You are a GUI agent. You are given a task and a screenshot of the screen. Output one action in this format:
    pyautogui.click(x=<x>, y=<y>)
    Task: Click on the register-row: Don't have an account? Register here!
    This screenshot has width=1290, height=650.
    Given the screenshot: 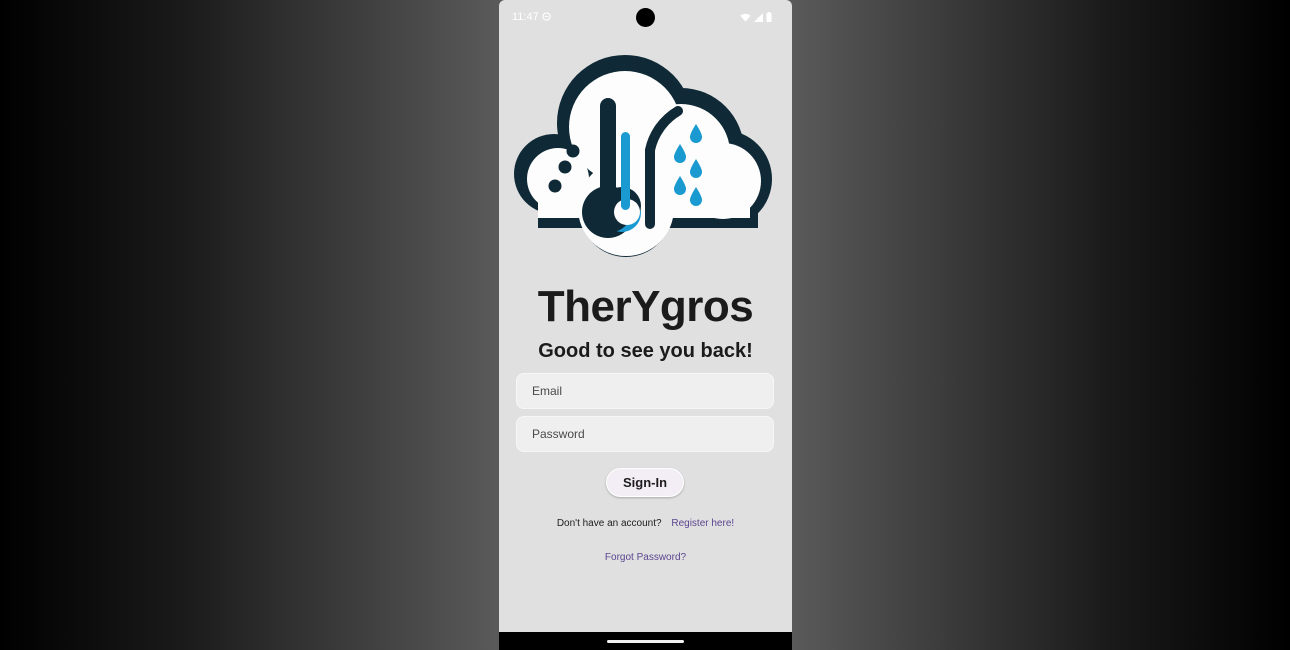 What is the action you would take?
    pyautogui.click(x=645, y=523)
    